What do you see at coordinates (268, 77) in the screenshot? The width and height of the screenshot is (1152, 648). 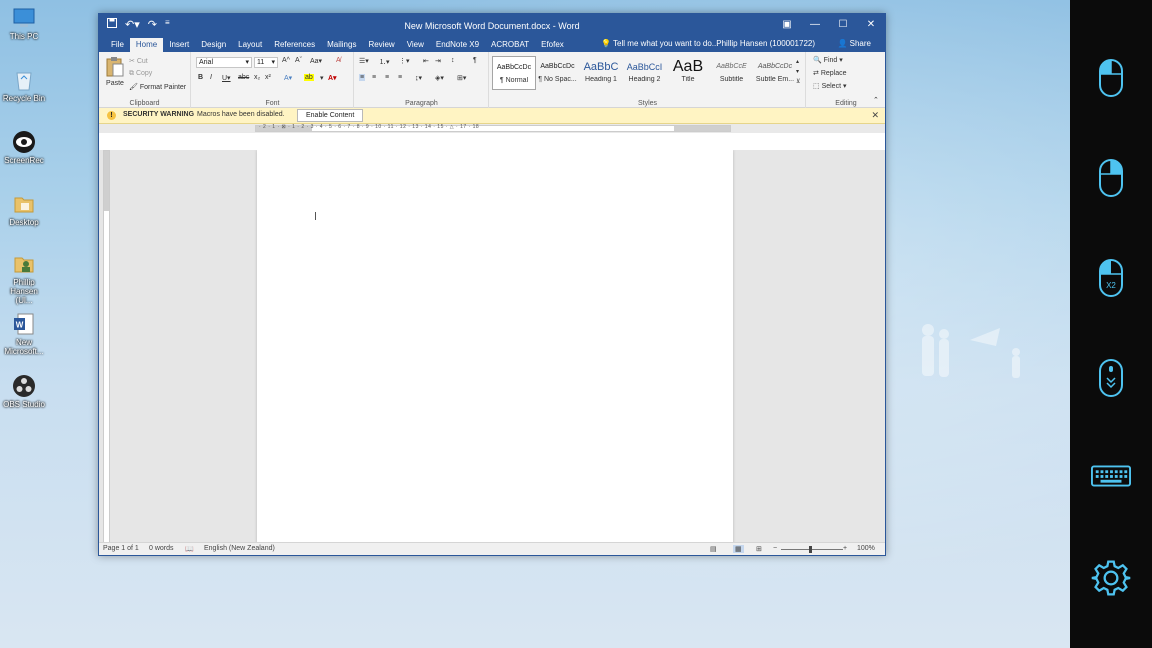 I see `superscript-icon: x²` at bounding box center [268, 77].